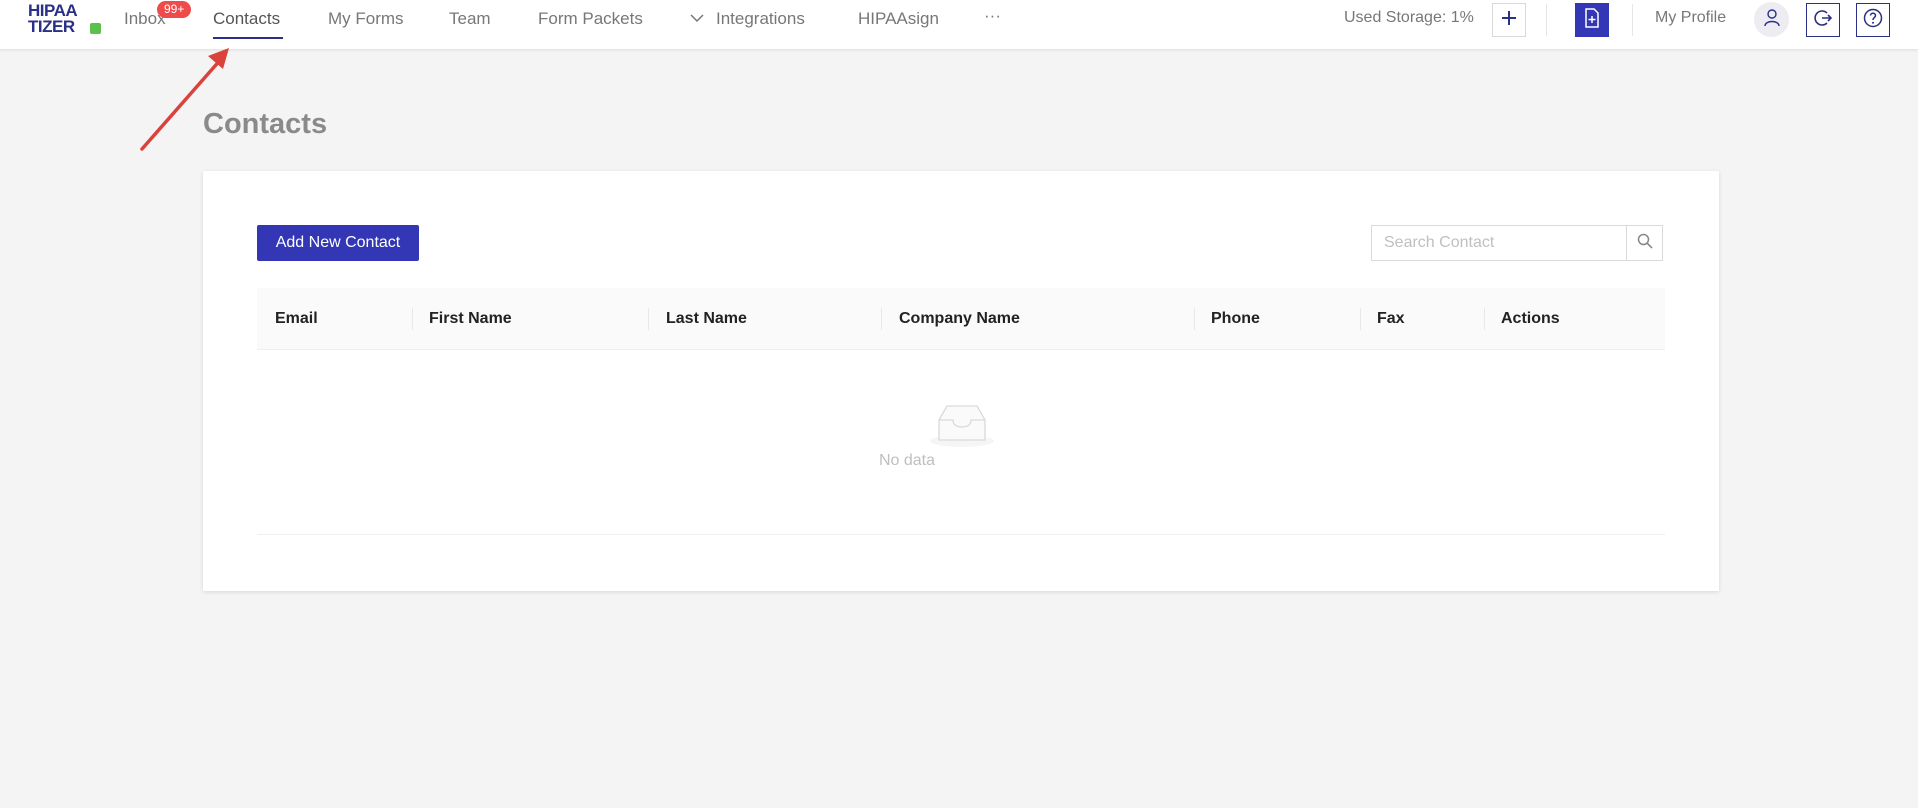 This screenshot has height=808, width=1918. I want to click on add-new-contact-button: Add New Contact, so click(338, 243).